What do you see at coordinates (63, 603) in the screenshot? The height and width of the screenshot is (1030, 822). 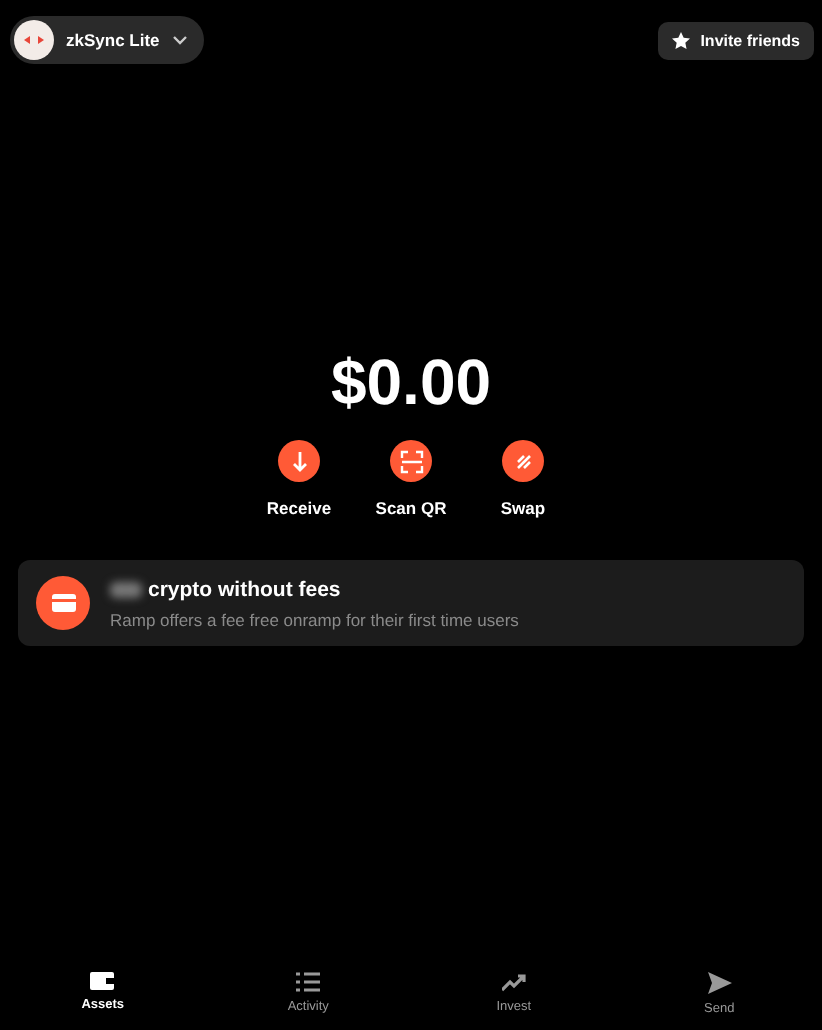 I see `card-icon` at bounding box center [63, 603].